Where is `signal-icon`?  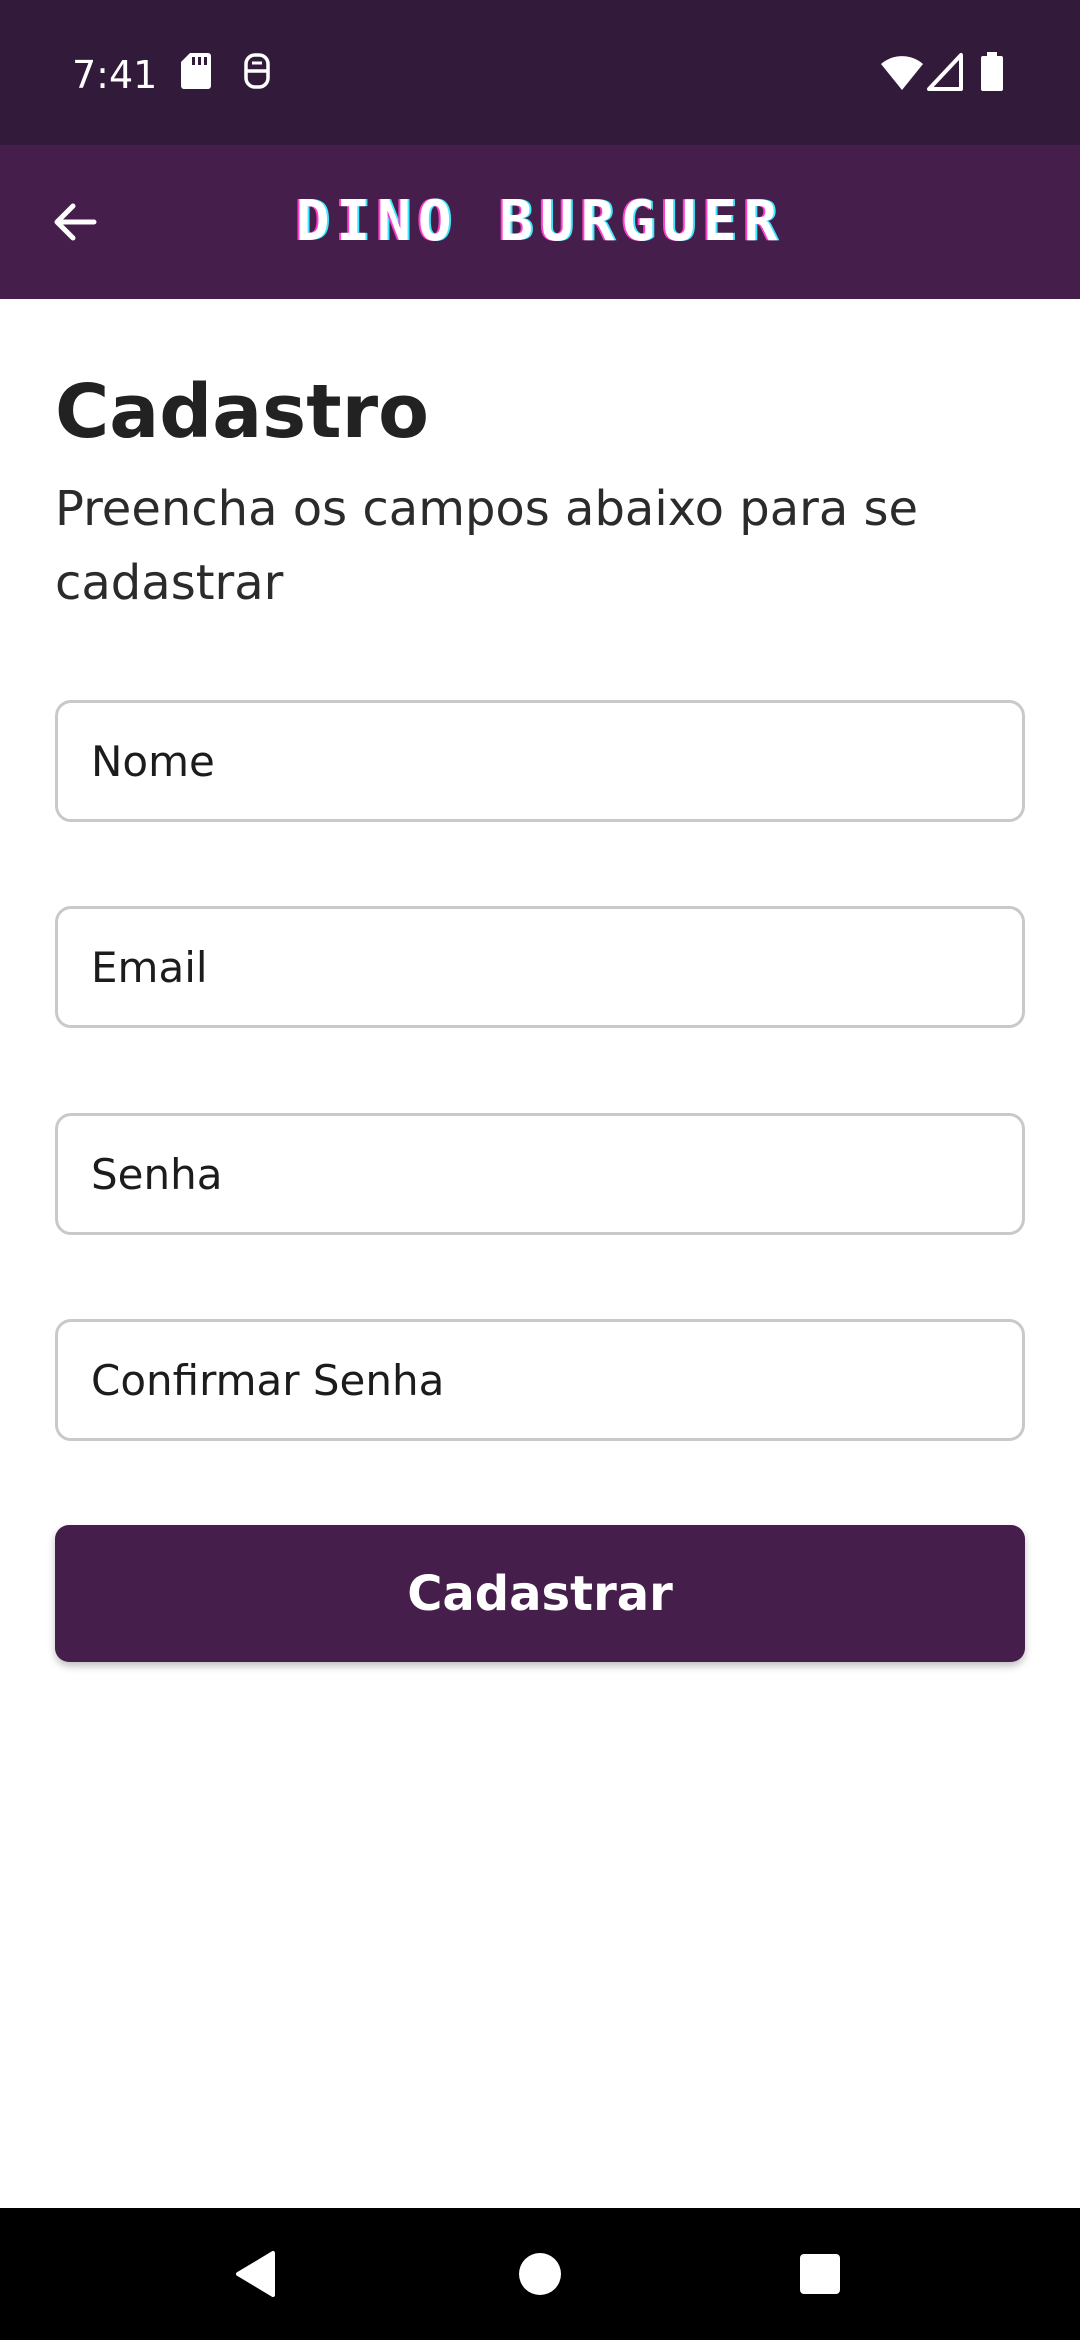
signal-icon is located at coordinates (945, 72).